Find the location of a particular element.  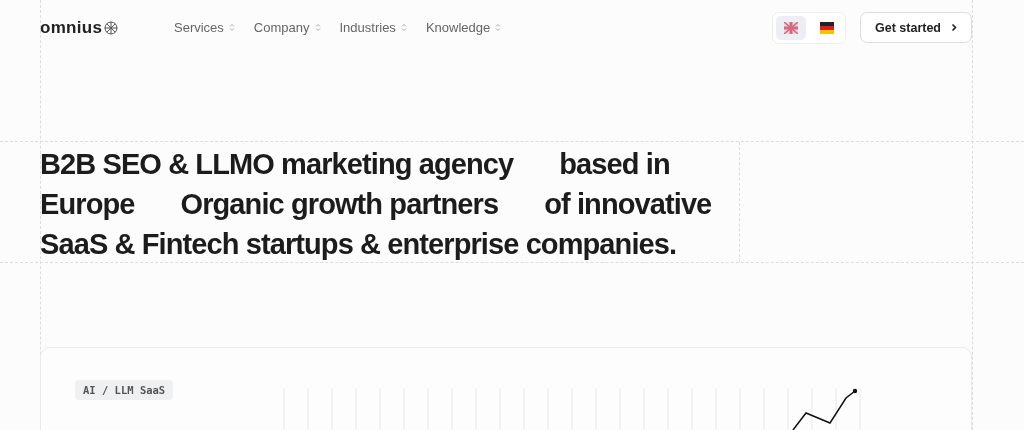

headline-text: Organic growth partners is located at coordinates (339, 204).